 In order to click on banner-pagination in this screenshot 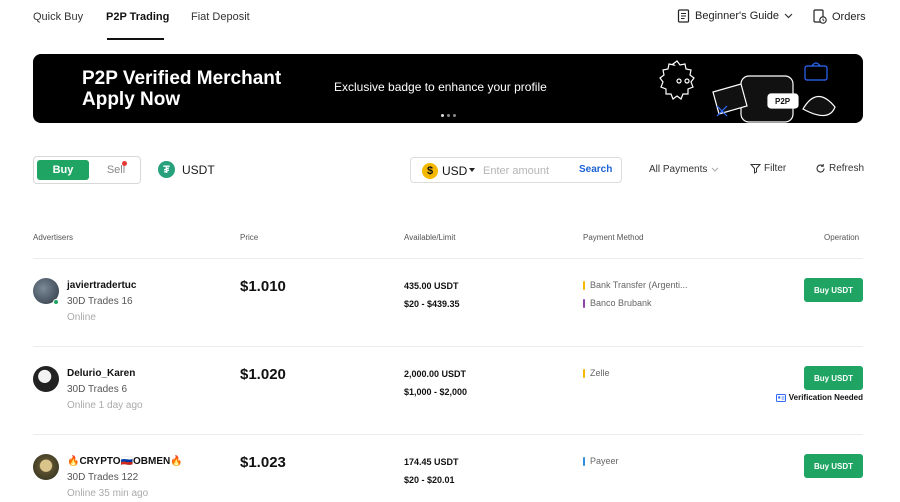, I will do `click(448, 115)`.